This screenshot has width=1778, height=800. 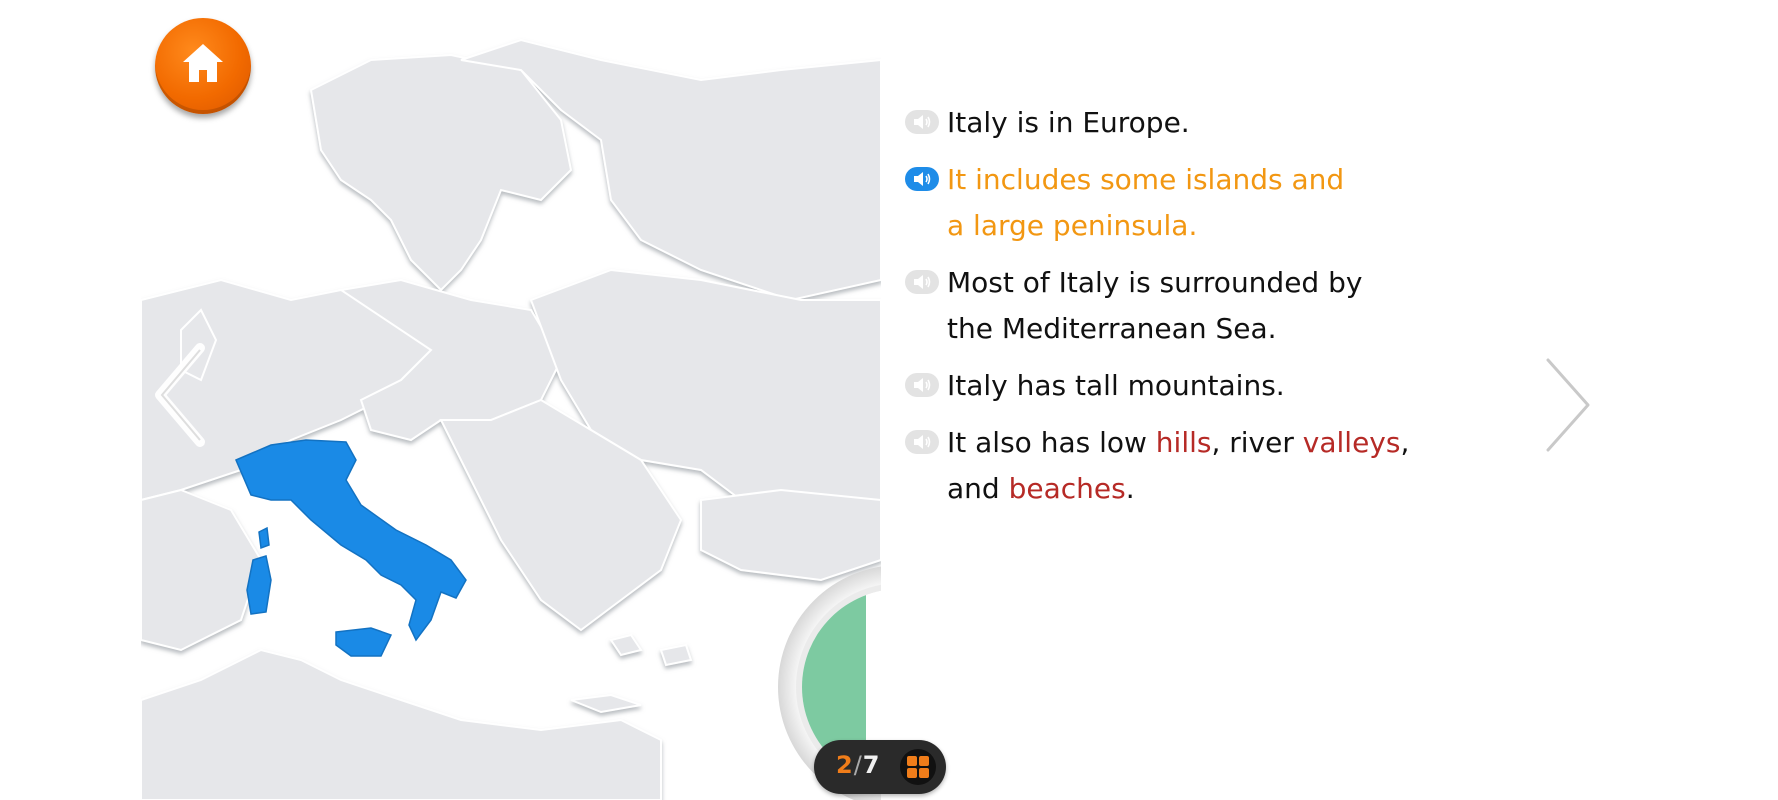 I want to click on page-counter: 2/7, so click(x=858, y=765).